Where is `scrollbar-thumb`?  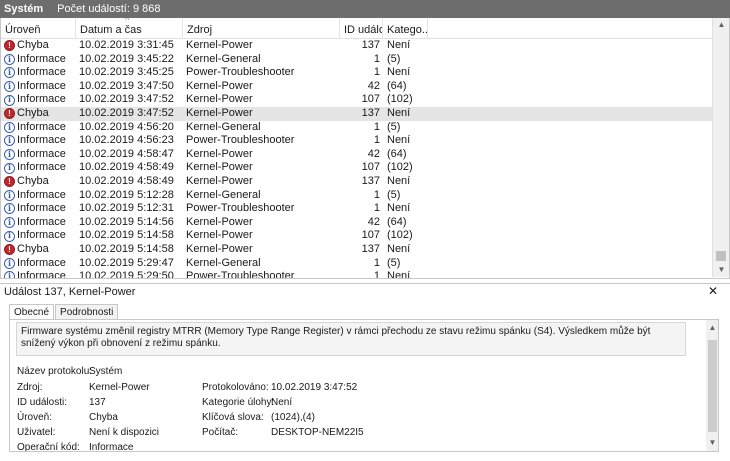
scrollbar-thumb is located at coordinates (721, 256).